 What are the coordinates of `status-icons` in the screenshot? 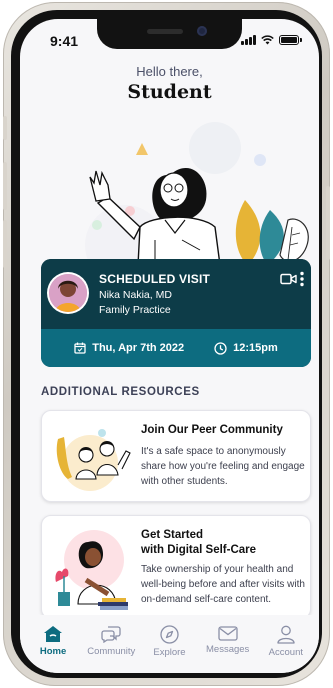 It's located at (271, 40).